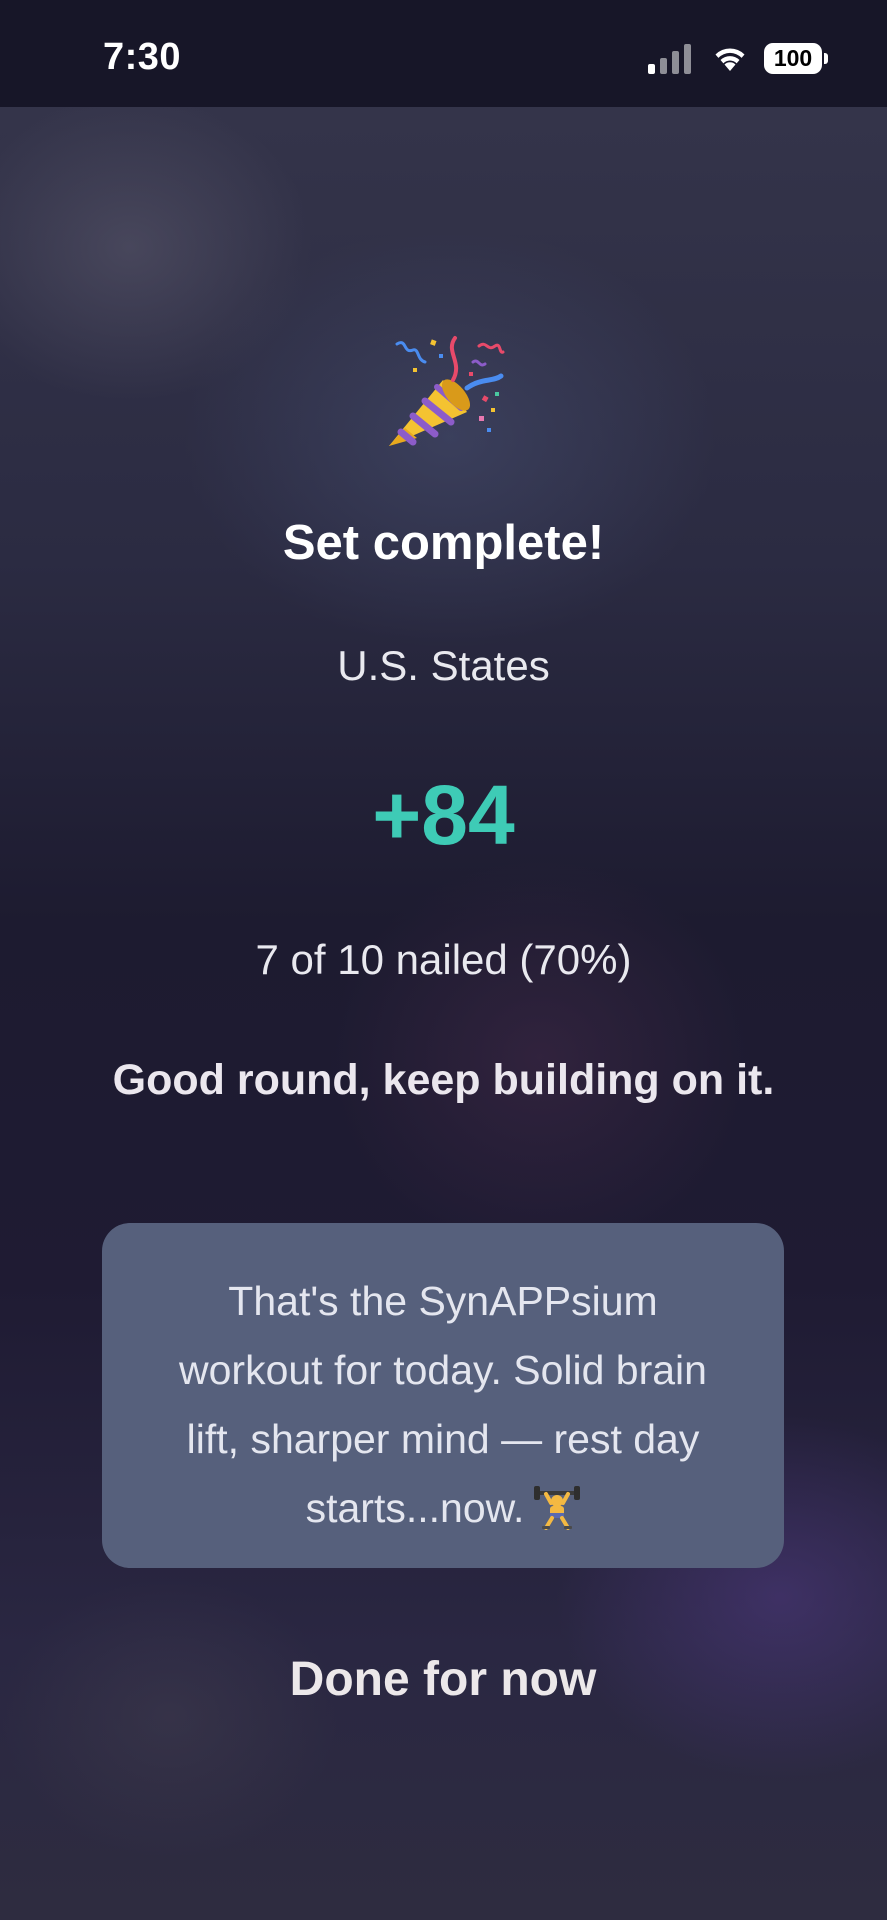  I want to click on battery-icon: 100, so click(796, 58).